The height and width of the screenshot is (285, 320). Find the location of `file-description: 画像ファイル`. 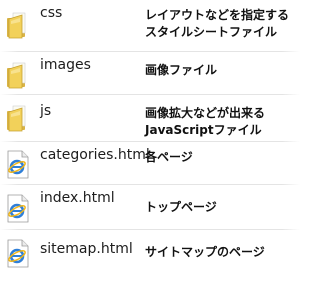

file-description: 画像ファイル is located at coordinates (221, 70).